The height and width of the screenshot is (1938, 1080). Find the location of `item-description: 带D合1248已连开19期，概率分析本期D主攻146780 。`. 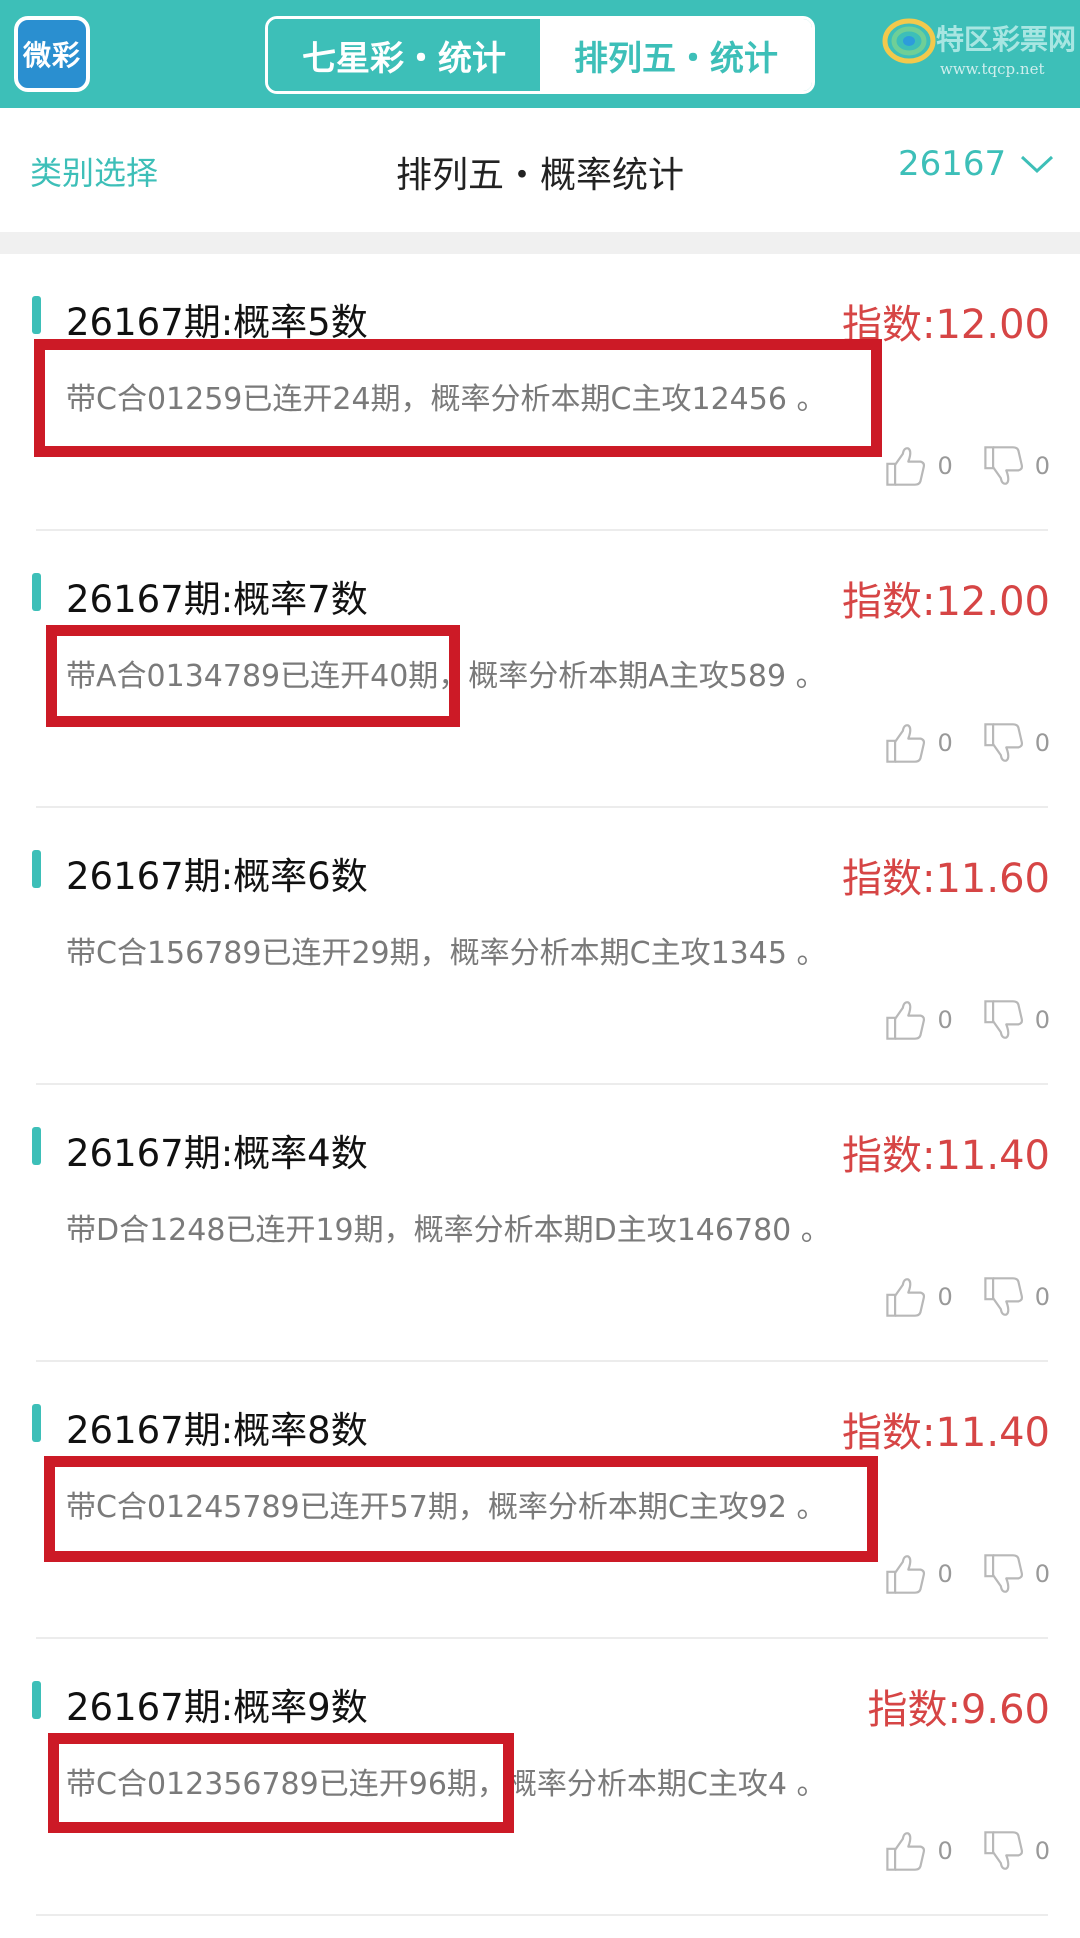

item-description: 带D合1248已连开19期，概率分析本期D主攻146780 。 is located at coordinates (448, 1230).